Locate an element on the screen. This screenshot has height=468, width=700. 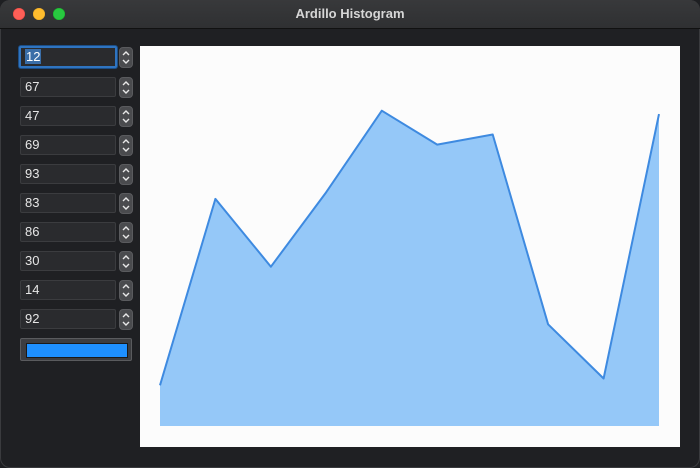
value-input-text: 83 is located at coordinates (32, 202).